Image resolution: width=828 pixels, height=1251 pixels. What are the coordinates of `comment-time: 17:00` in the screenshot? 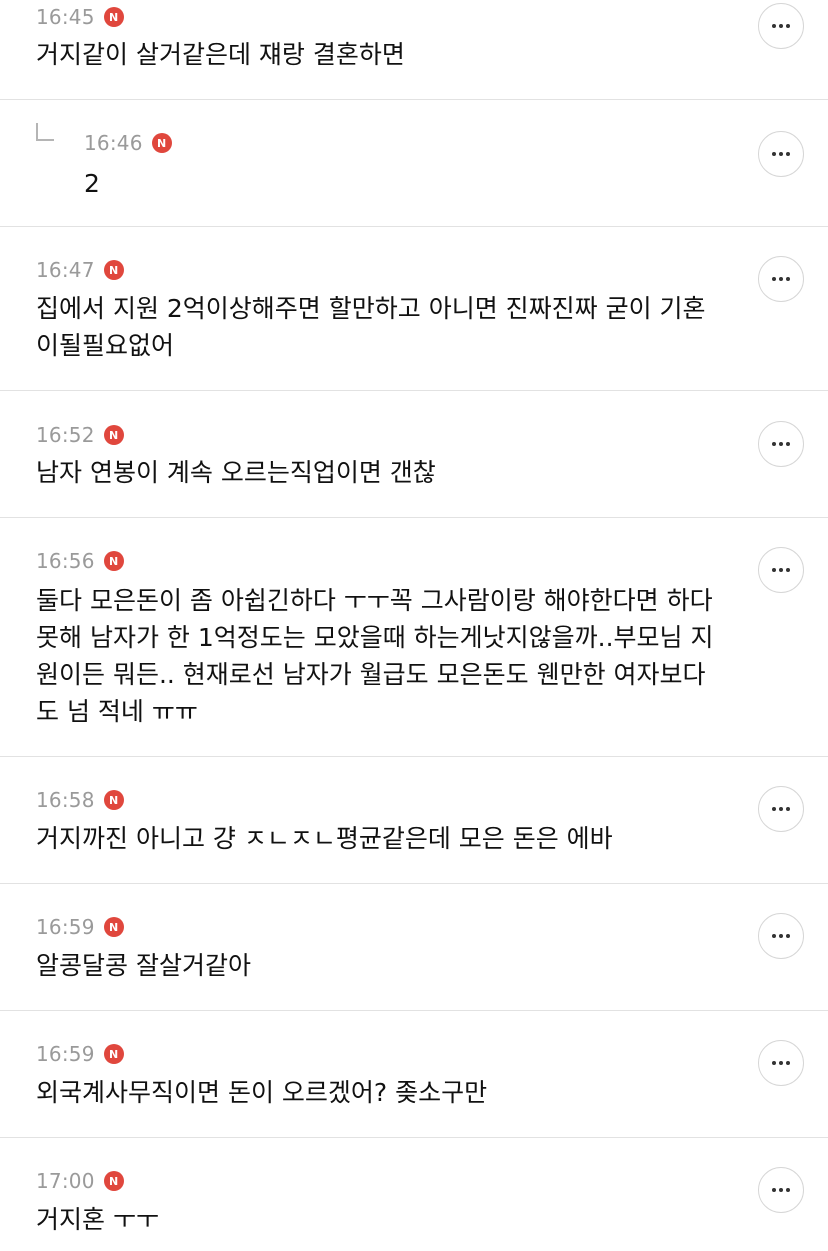 It's located at (65, 1181).